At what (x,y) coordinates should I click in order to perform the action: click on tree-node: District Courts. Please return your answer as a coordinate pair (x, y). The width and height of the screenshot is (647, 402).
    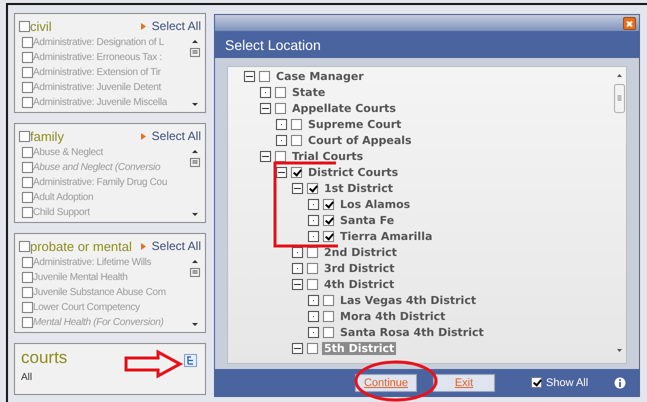
    Looking at the image, I should click on (353, 172).